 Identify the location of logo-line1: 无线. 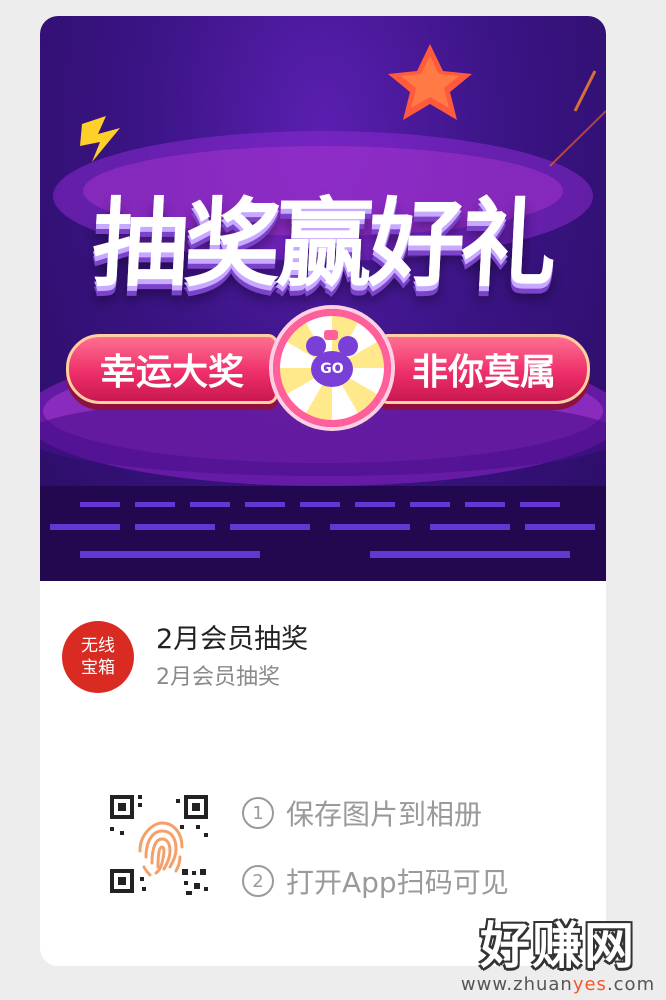
(98, 646).